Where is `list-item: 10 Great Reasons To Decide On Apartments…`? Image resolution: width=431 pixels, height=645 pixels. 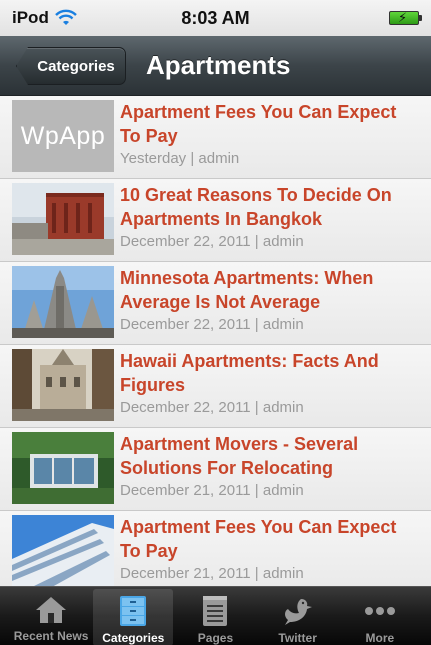
list-item: 10 Great Reasons To Decide On Apartments… is located at coordinates (215, 220).